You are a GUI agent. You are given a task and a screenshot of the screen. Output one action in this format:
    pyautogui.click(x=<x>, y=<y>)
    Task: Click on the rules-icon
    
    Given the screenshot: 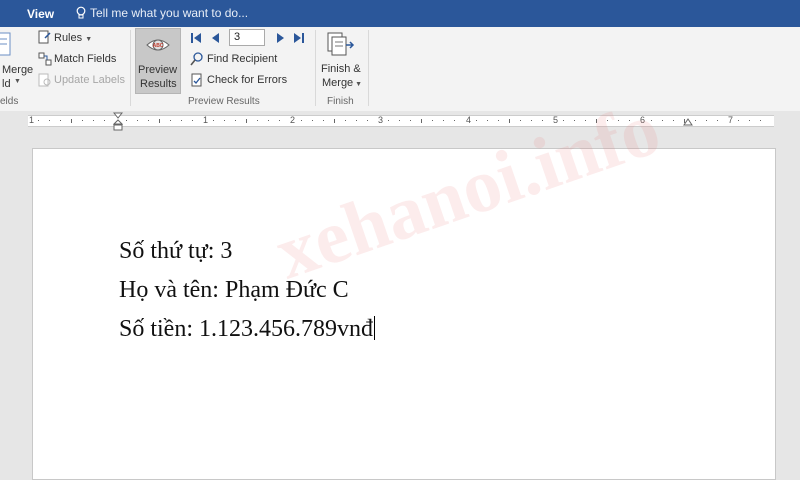 What is the action you would take?
    pyautogui.click(x=44, y=37)
    